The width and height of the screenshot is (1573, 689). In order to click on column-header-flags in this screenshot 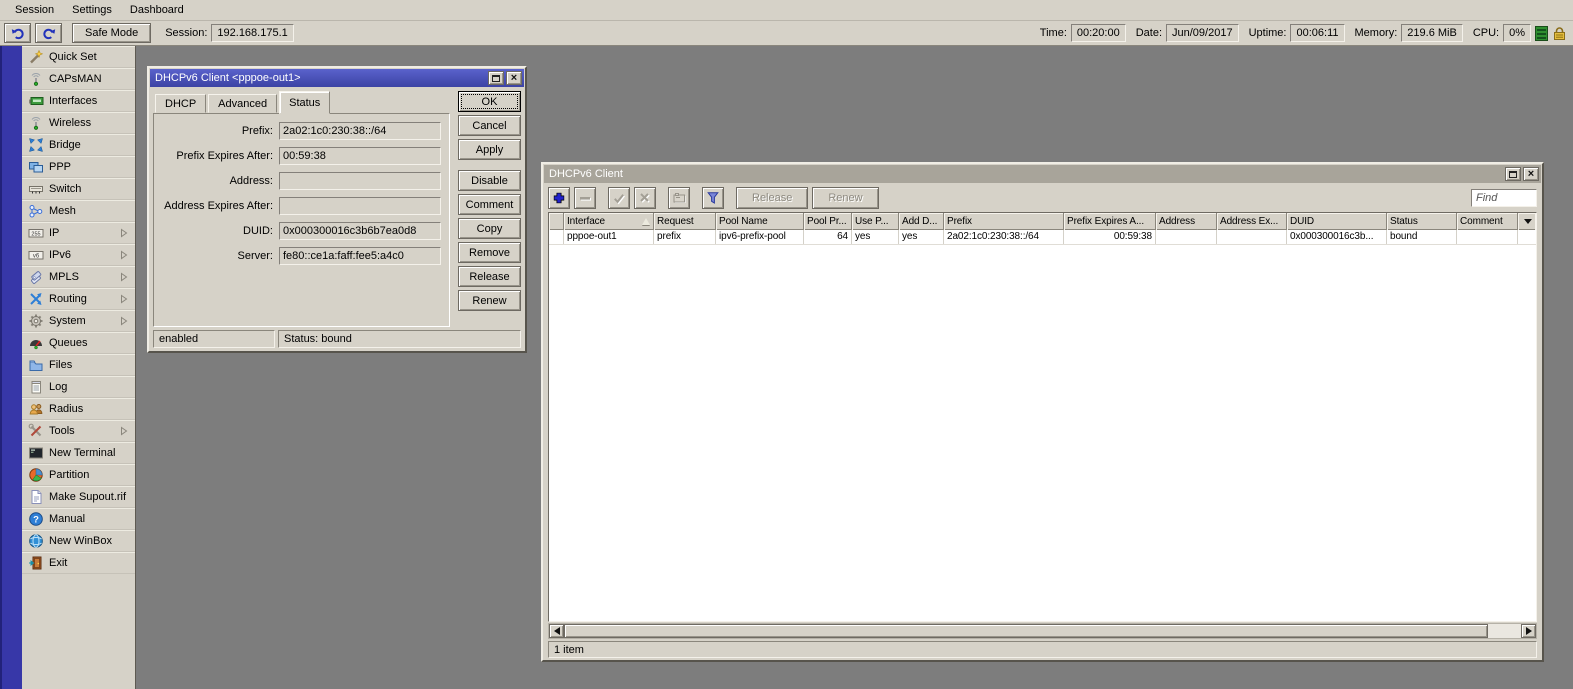, I will do `click(556, 221)`.